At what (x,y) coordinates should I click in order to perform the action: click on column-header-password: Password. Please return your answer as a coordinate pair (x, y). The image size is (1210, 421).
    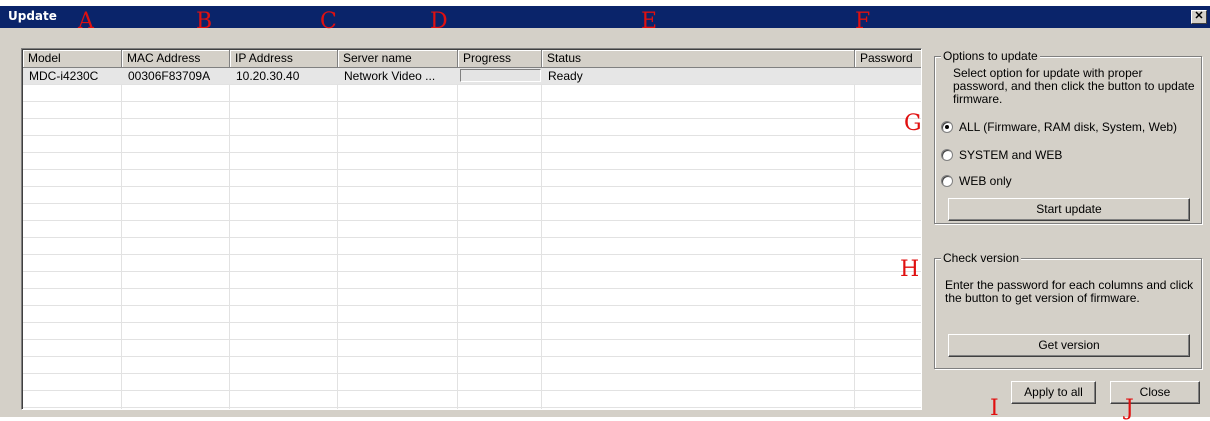
    Looking at the image, I should click on (888, 59).